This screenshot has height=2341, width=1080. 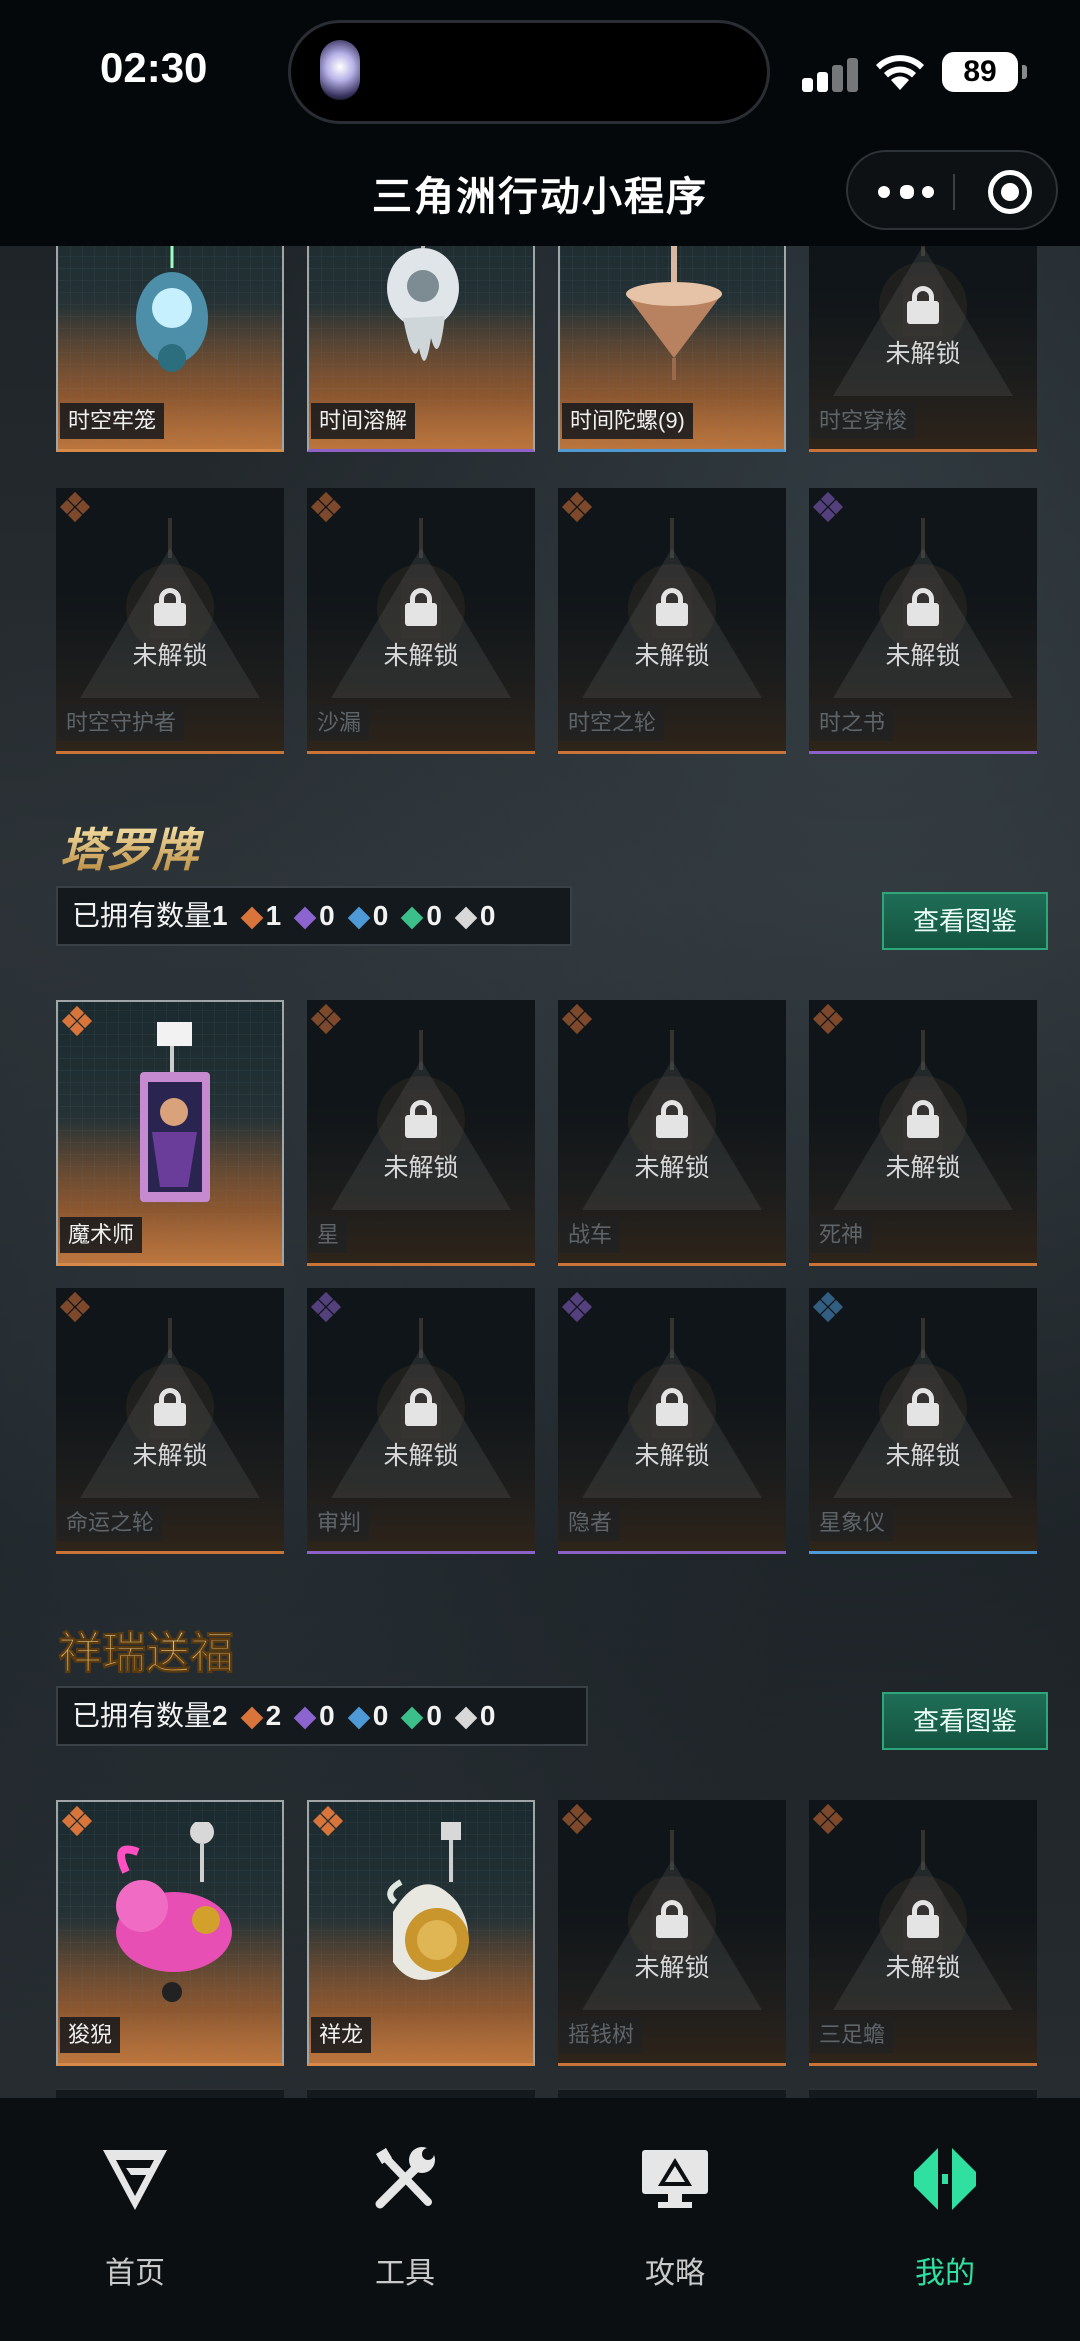 I want to click on bottom-tab-bar: 首页 工具 攻略 我的, so click(x=540, y=2219).